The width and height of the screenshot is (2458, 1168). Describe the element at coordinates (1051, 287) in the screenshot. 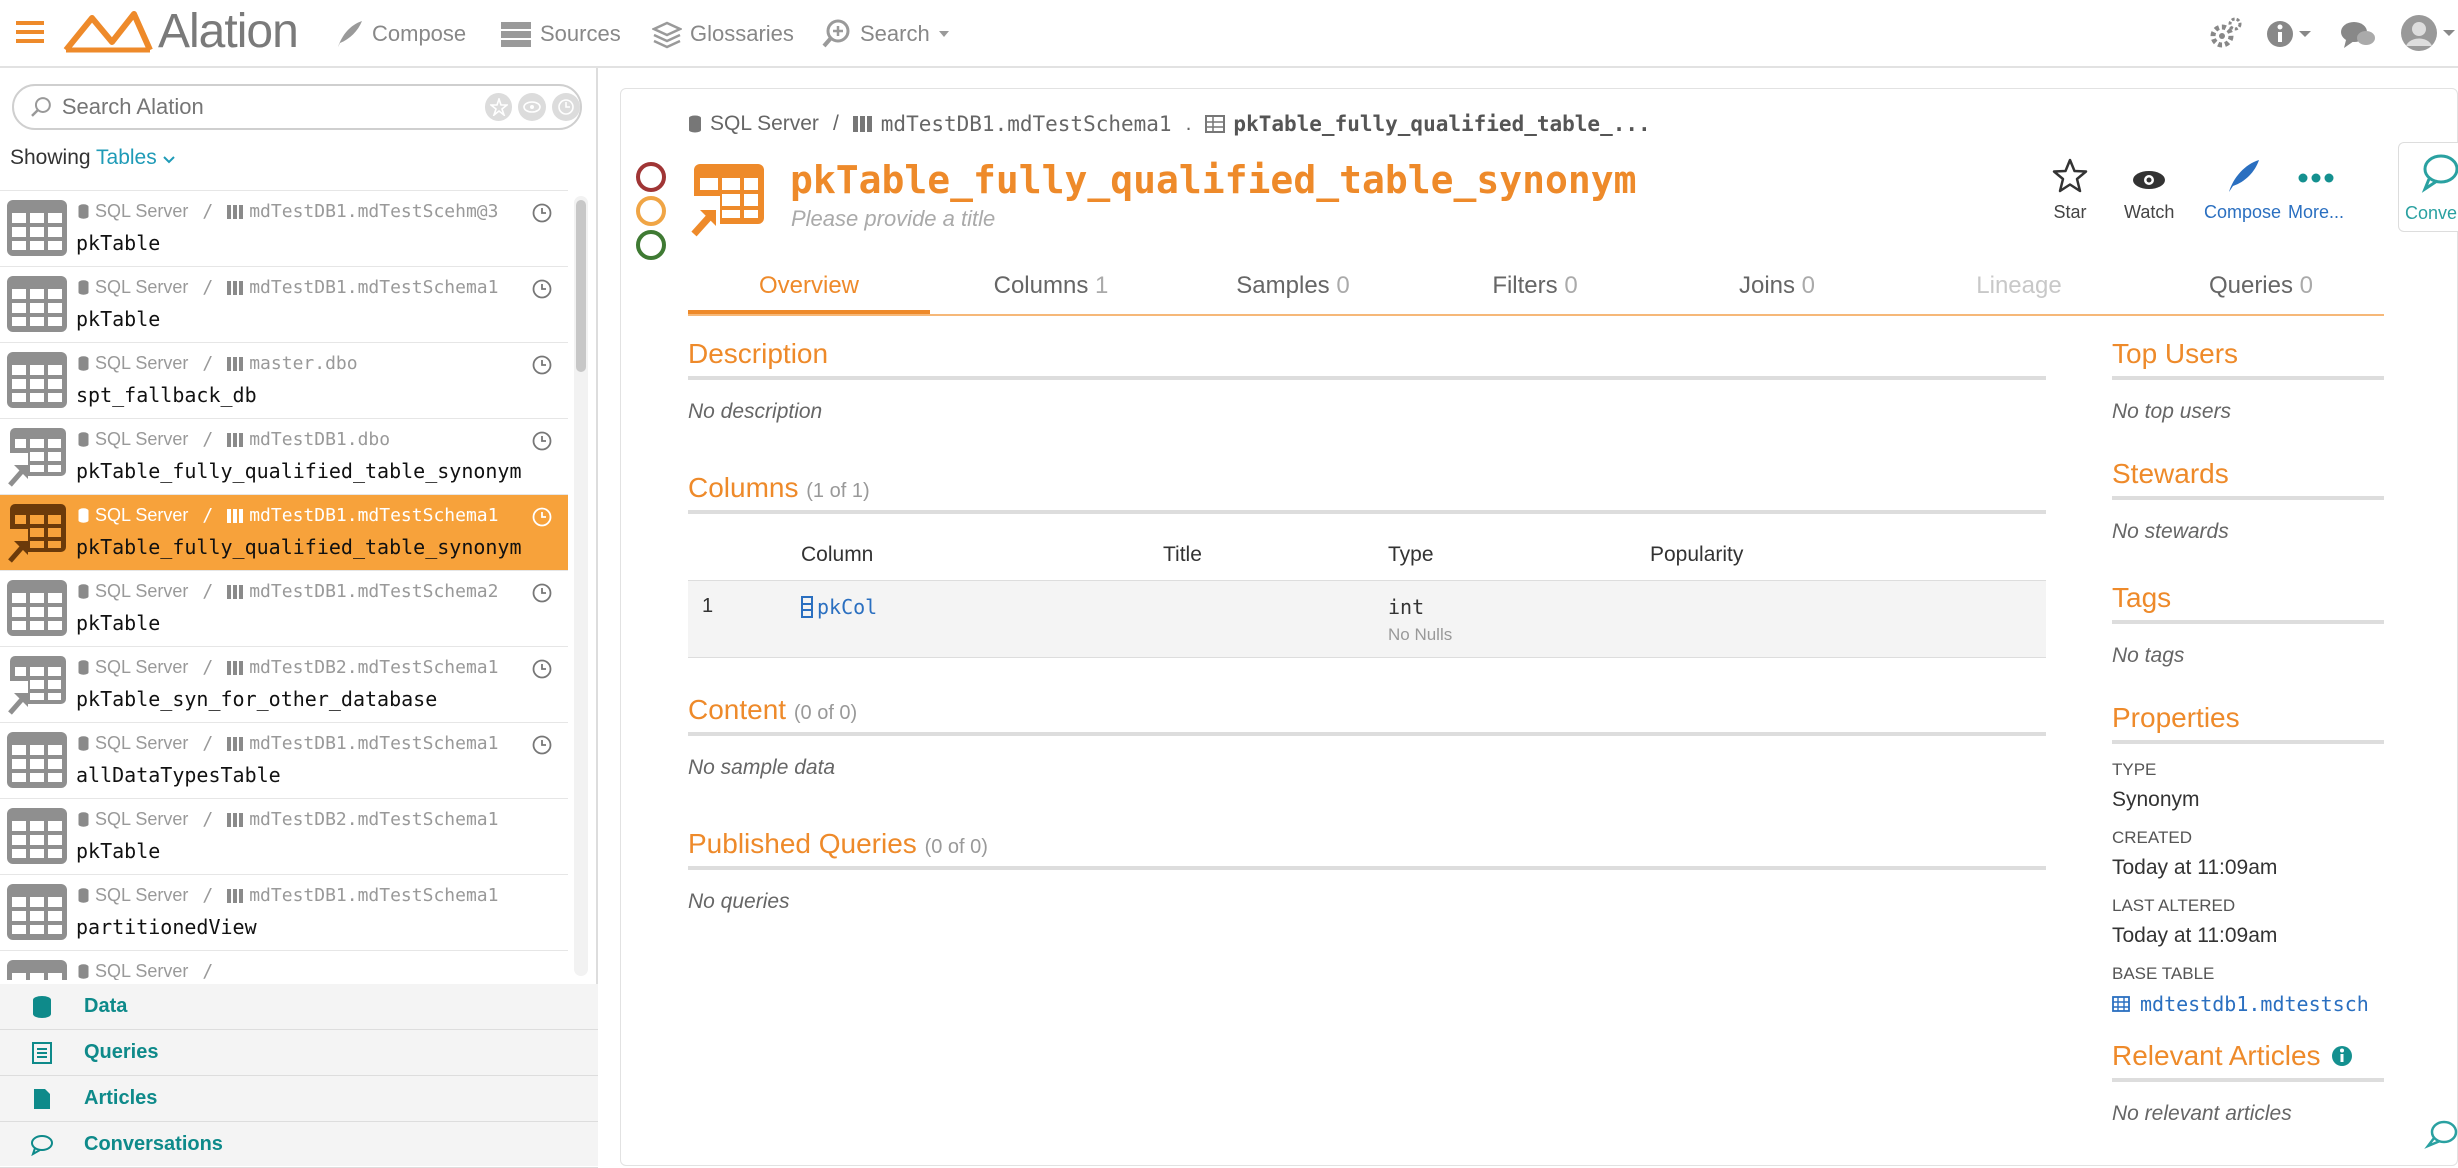

I see `tab-columns: Columns 1` at that location.